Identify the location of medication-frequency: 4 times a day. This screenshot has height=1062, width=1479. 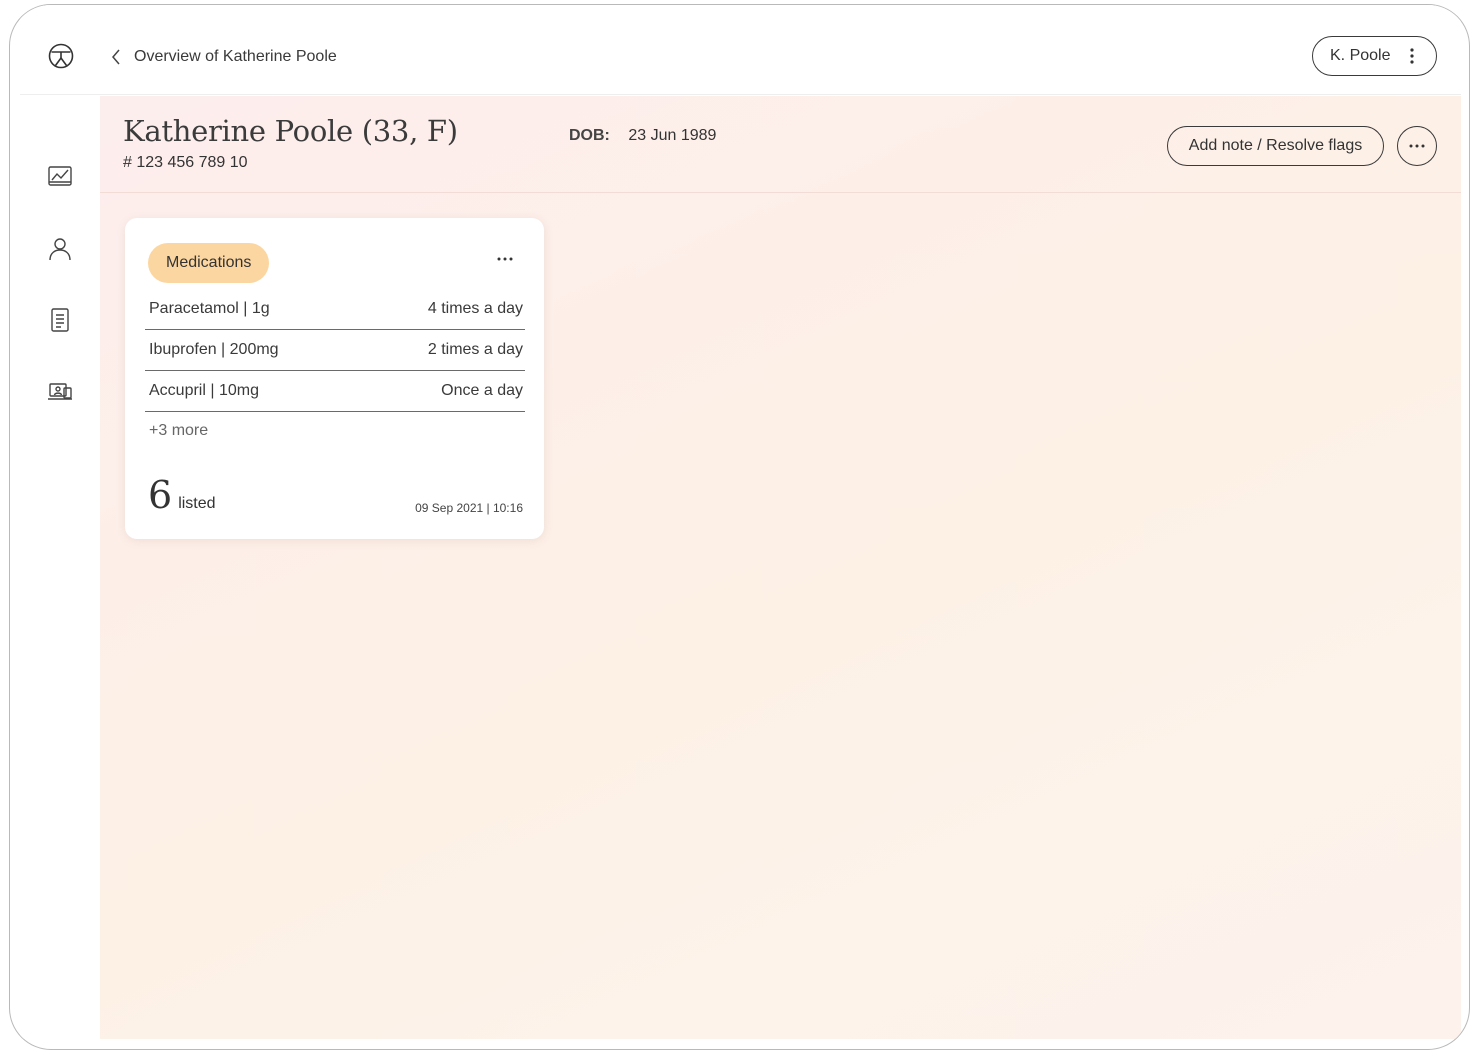
(475, 308).